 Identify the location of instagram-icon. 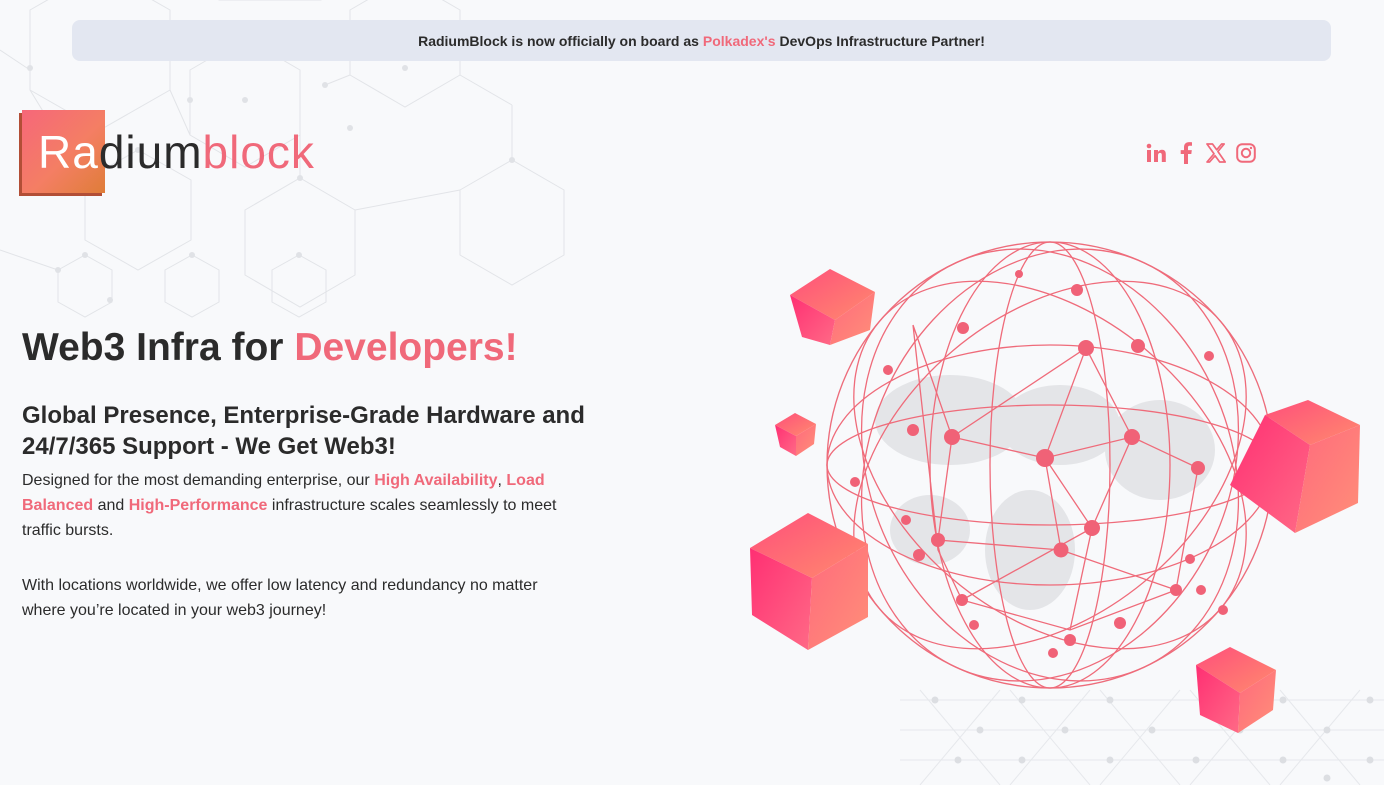
(1246, 153).